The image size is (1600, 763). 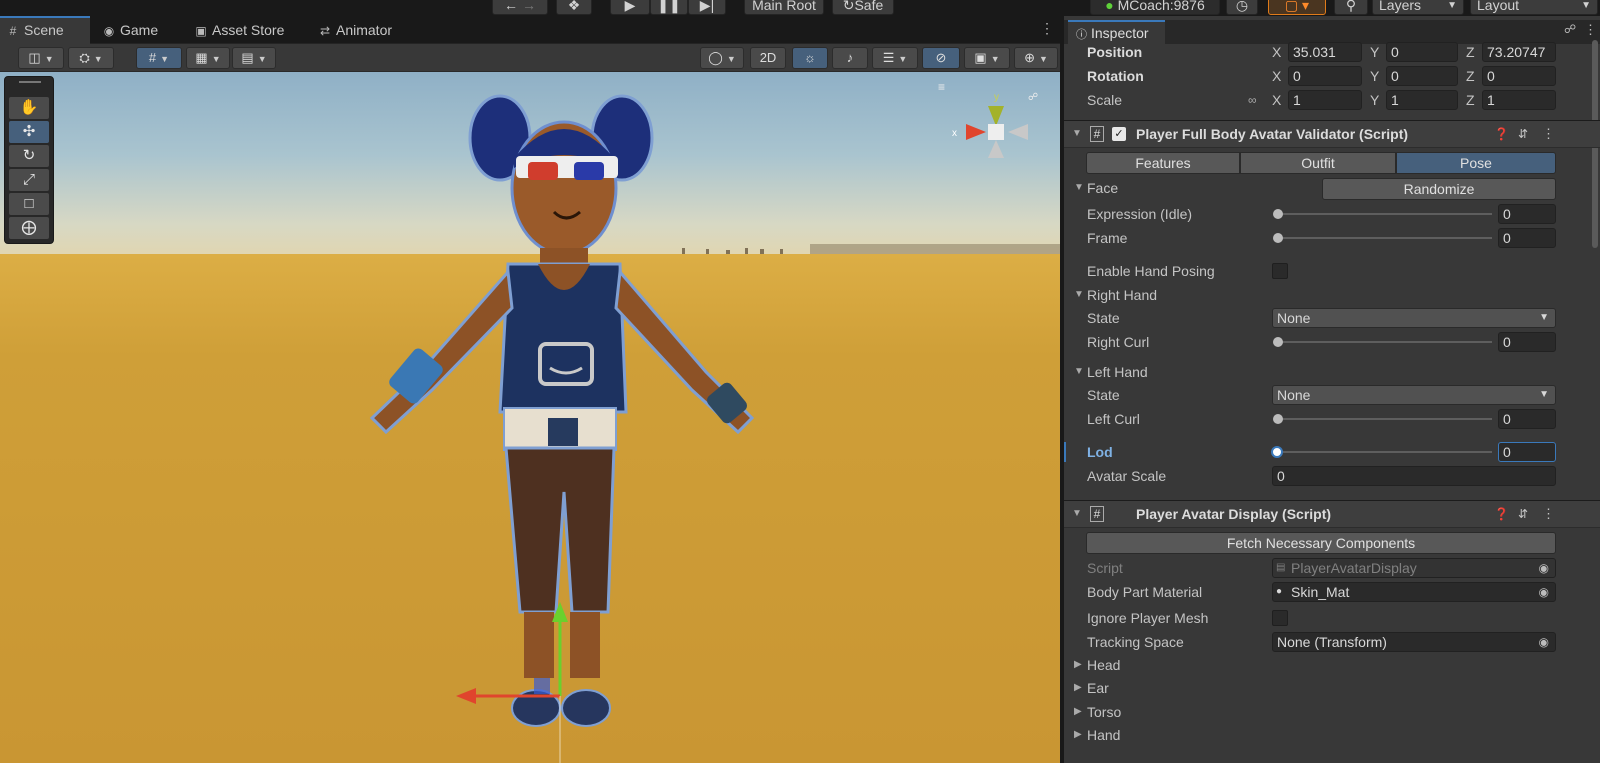 I want to click on randomize-button: Randomize, so click(x=1439, y=189).